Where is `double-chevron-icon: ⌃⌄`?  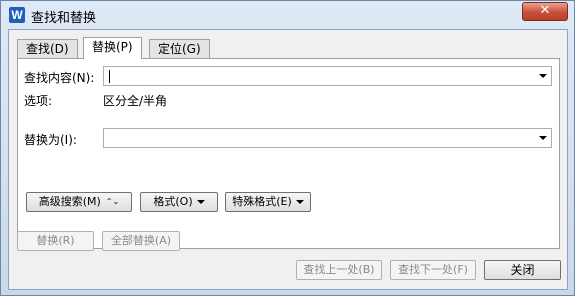 double-chevron-icon: ⌃⌄ is located at coordinates (112, 201).